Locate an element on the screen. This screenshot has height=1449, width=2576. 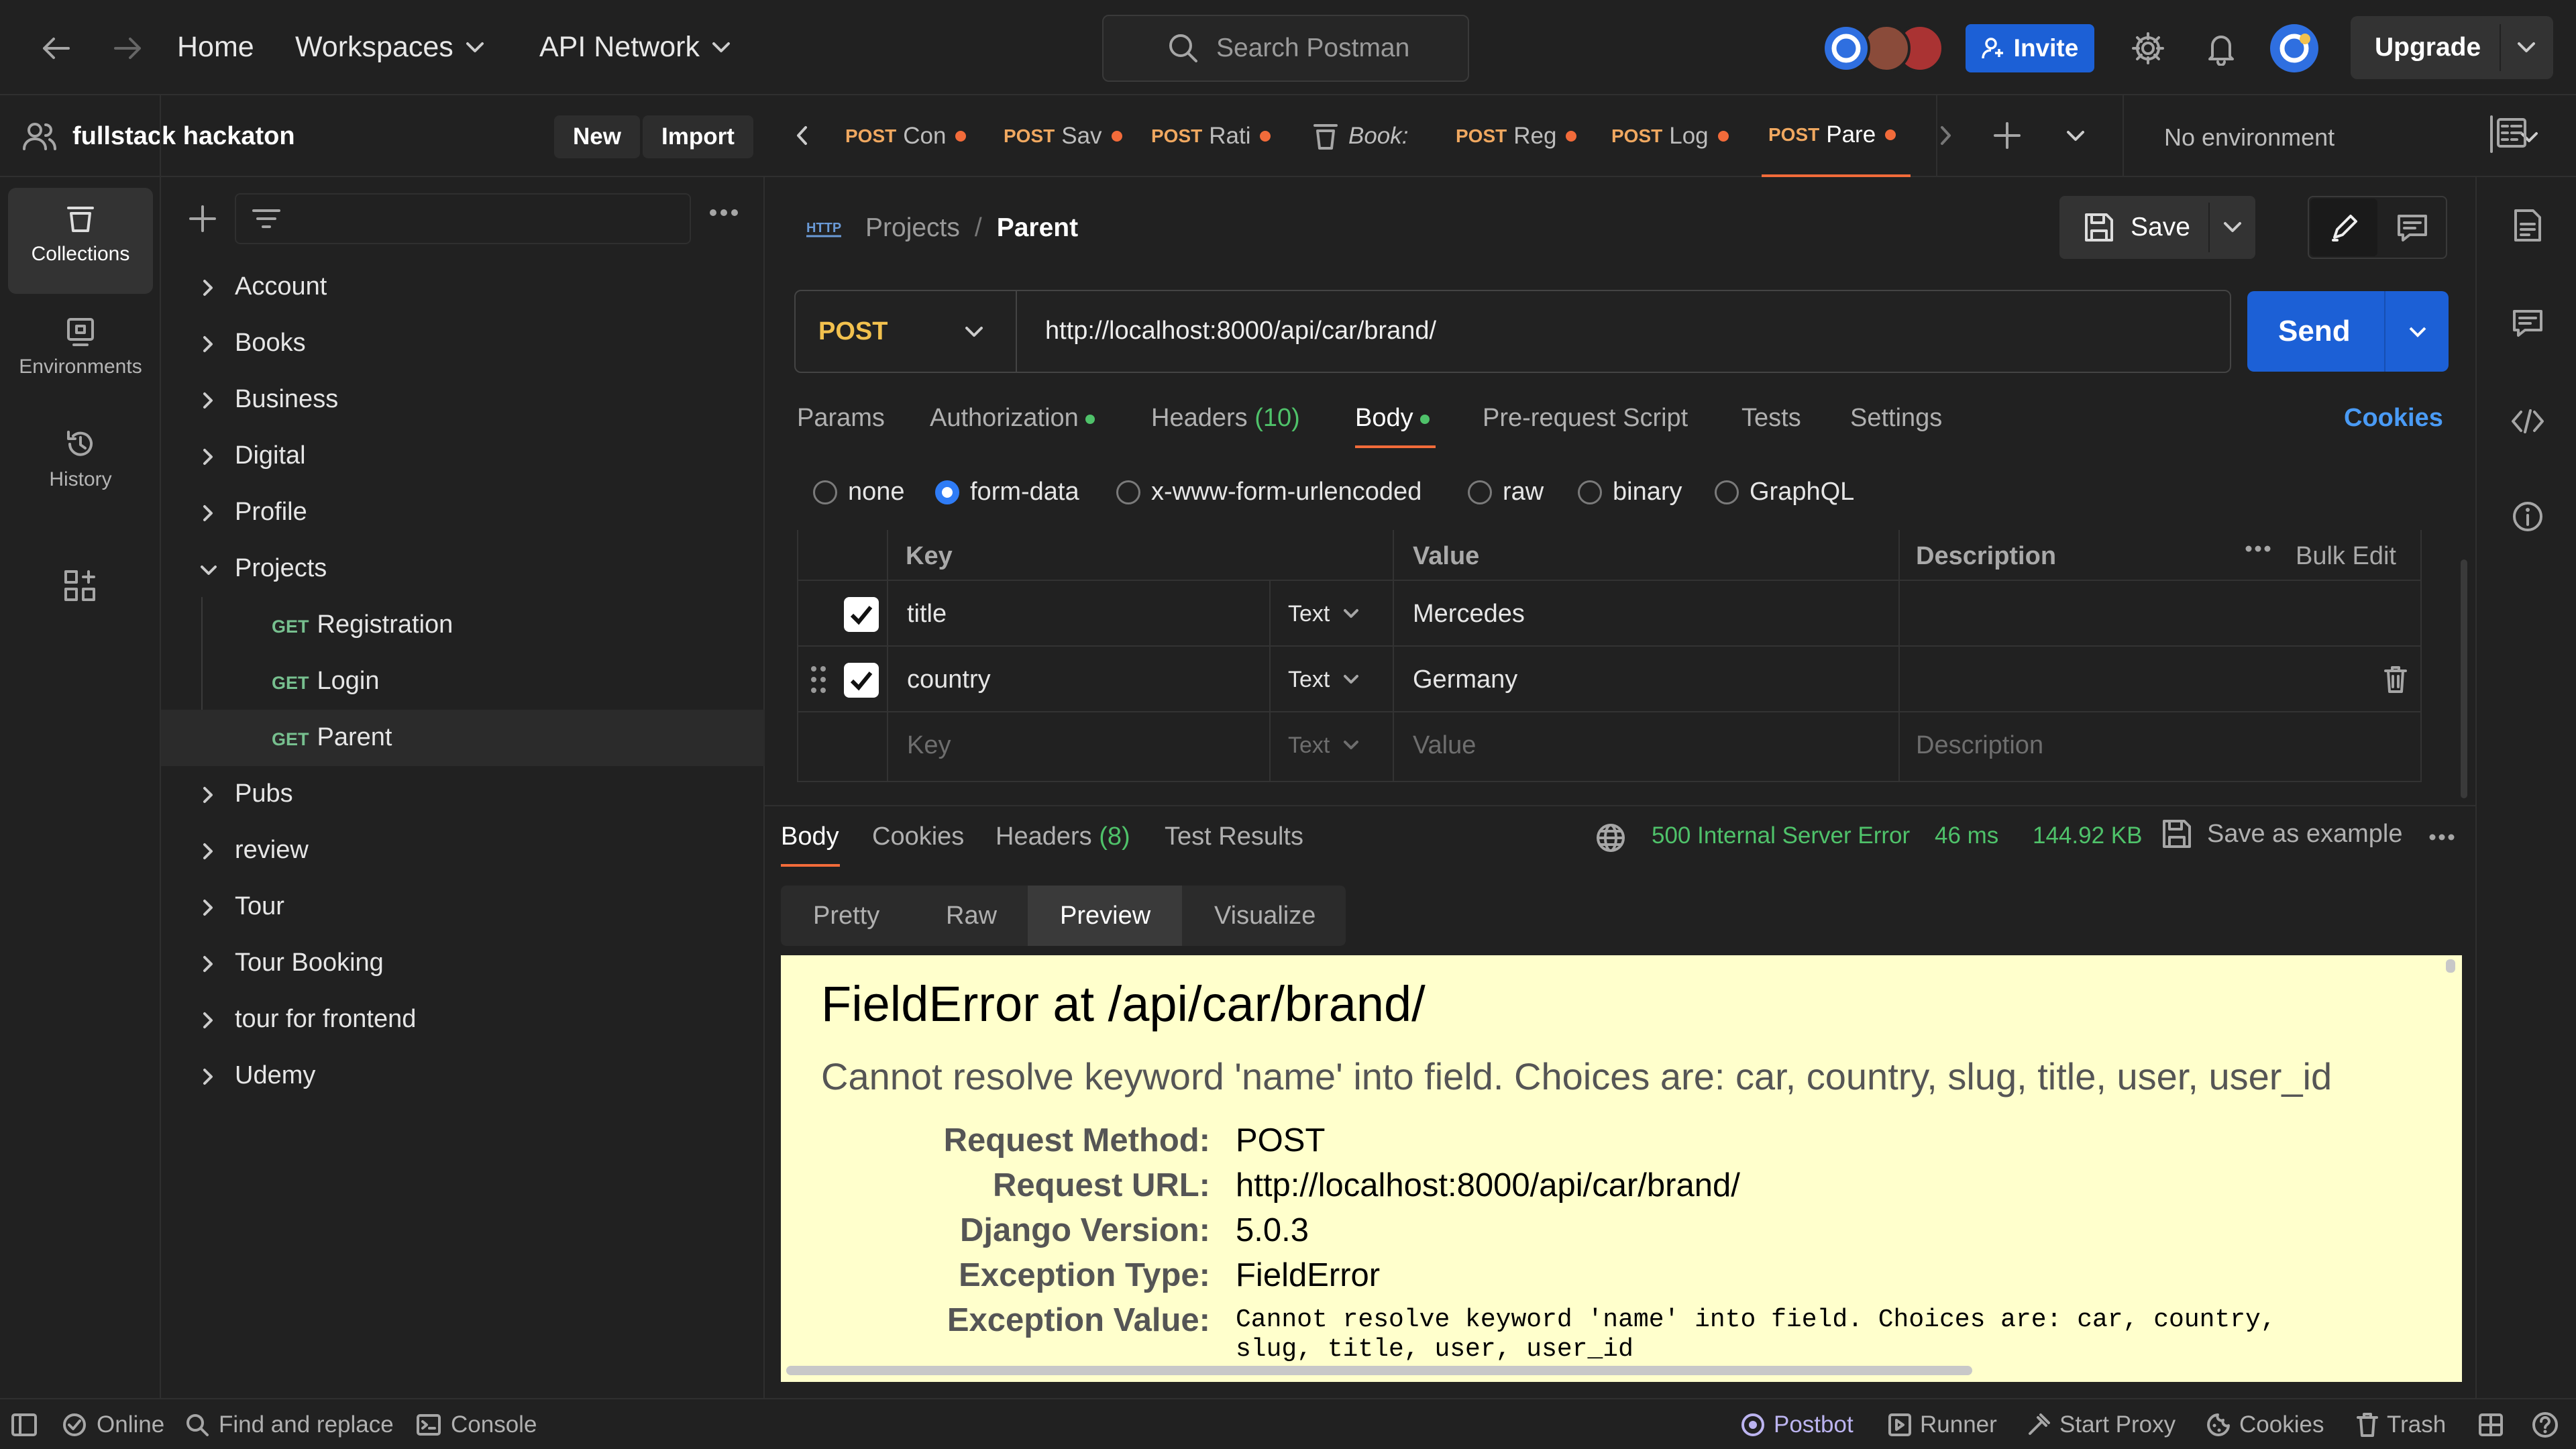
description-placeholder: Description is located at coordinates (1979, 745).